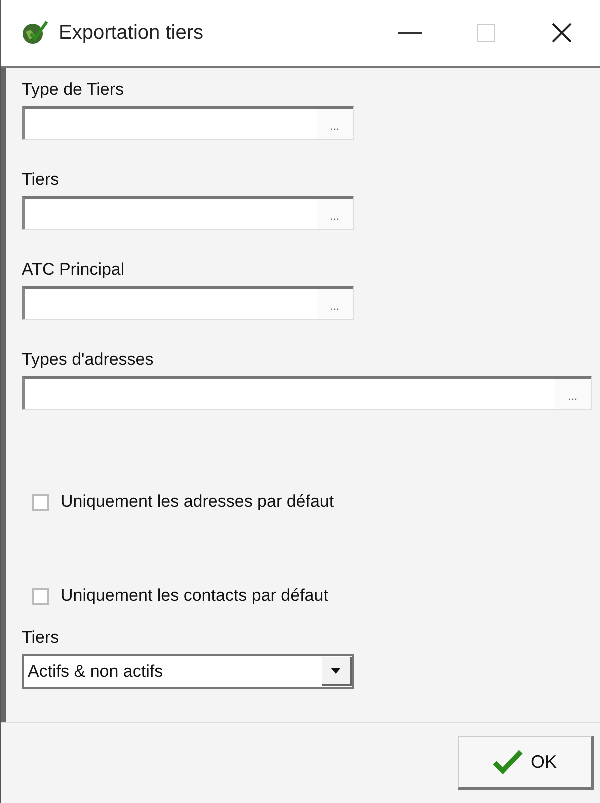 The height and width of the screenshot is (803, 600). I want to click on window-title: Exportation tiers, so click(132, 33).